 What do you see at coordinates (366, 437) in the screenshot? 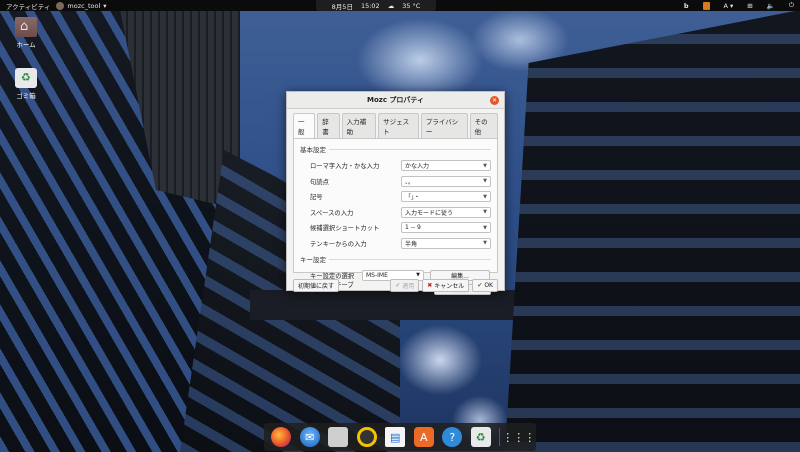
I see `rhythmbox-icon` at bounding box center [366, 437].